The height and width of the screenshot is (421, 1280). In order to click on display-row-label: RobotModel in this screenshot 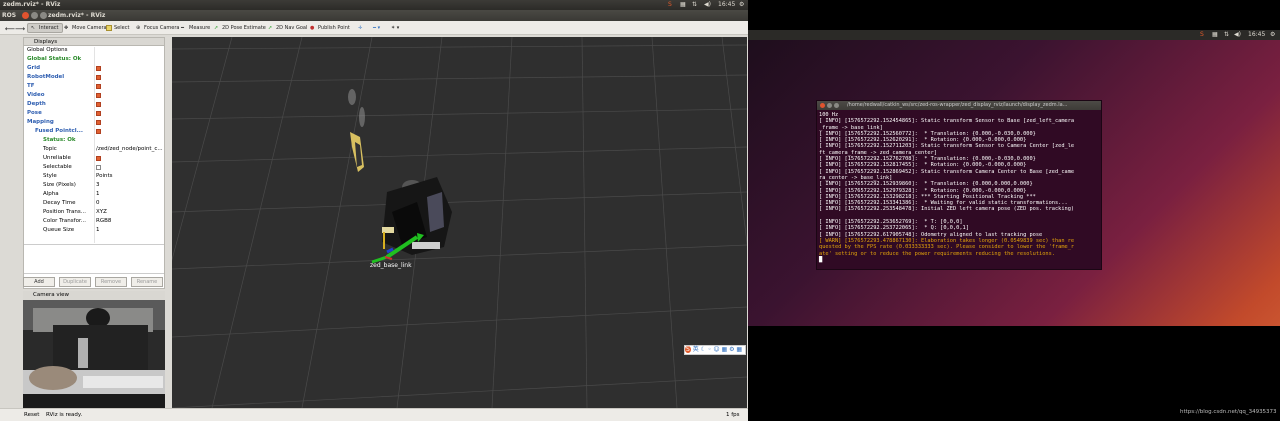, I will do `click(46, 77)`.